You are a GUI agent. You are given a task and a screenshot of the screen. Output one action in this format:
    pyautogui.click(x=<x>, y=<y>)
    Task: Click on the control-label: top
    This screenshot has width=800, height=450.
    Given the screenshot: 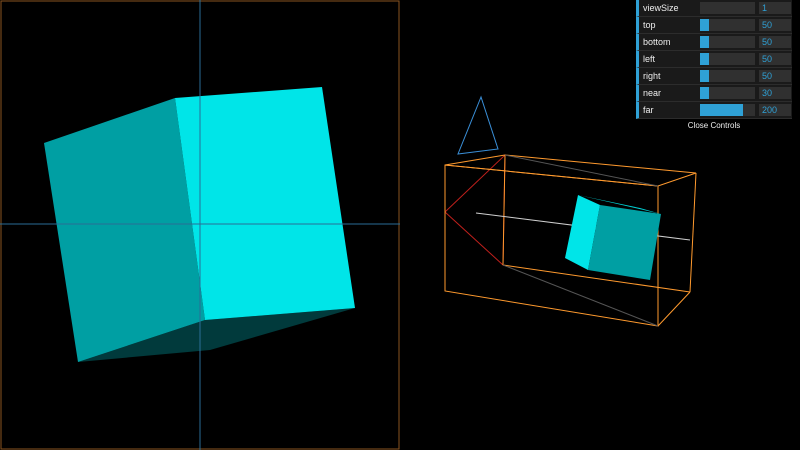 What is the action you would take?
    pyautogui.click(x=649, y=25)
    